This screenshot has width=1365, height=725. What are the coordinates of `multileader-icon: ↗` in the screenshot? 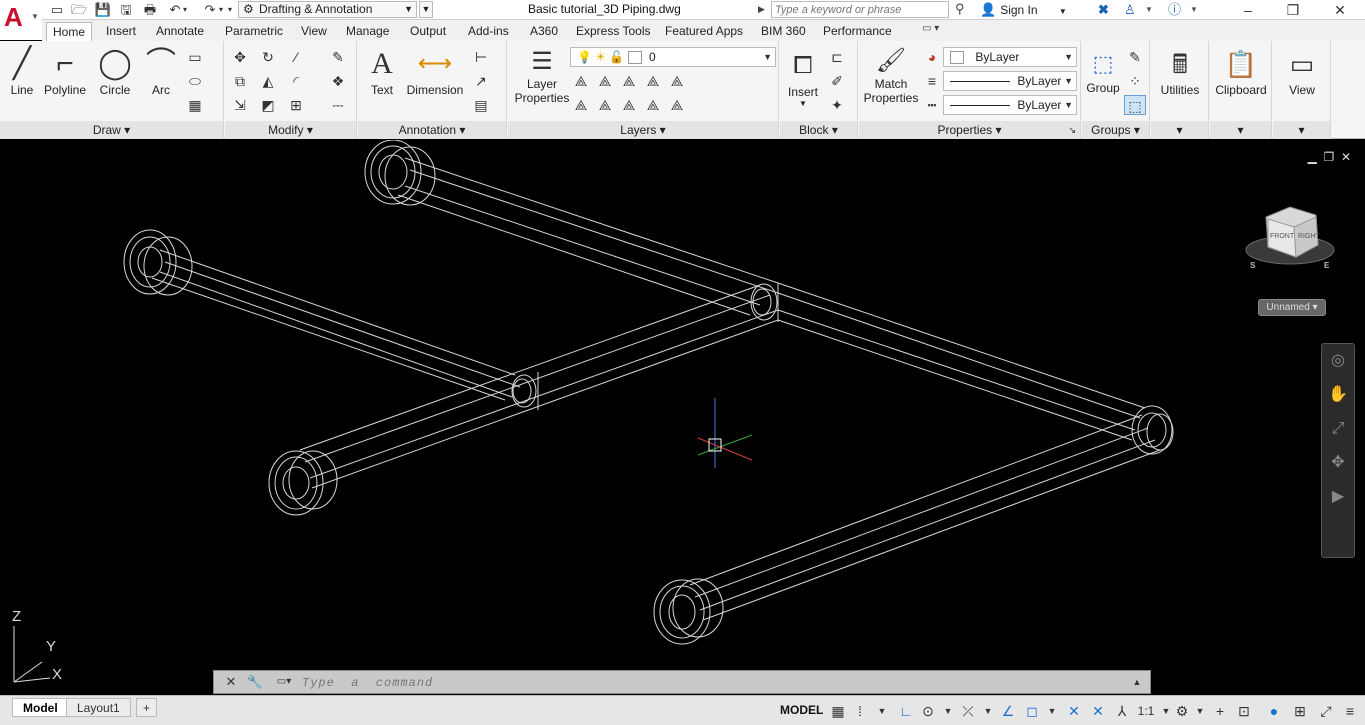 It's located at (481, 81).